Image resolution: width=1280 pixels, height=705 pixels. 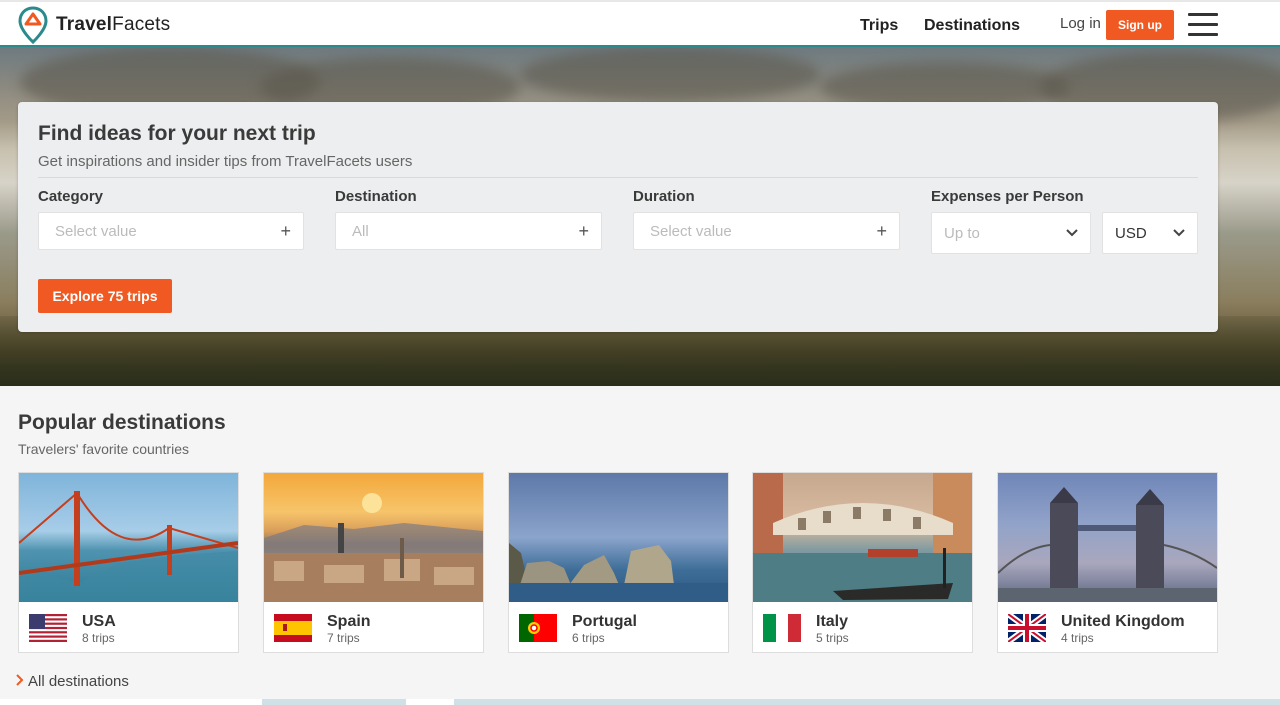 I want to click on destination-card-usa: USA 8 trips, so click(x=128, y=562).